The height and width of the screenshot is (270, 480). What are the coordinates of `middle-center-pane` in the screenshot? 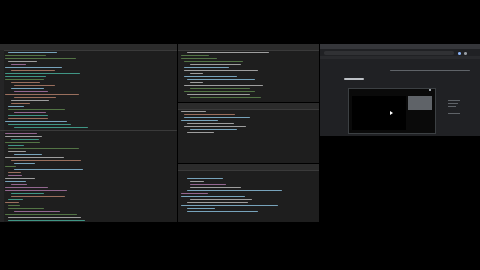 It's located at (248, 133).